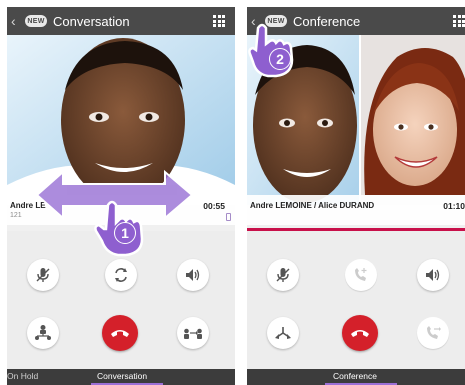 This screenshot has width=465, height=385. I want to click on split-icon, so click(283, 333).